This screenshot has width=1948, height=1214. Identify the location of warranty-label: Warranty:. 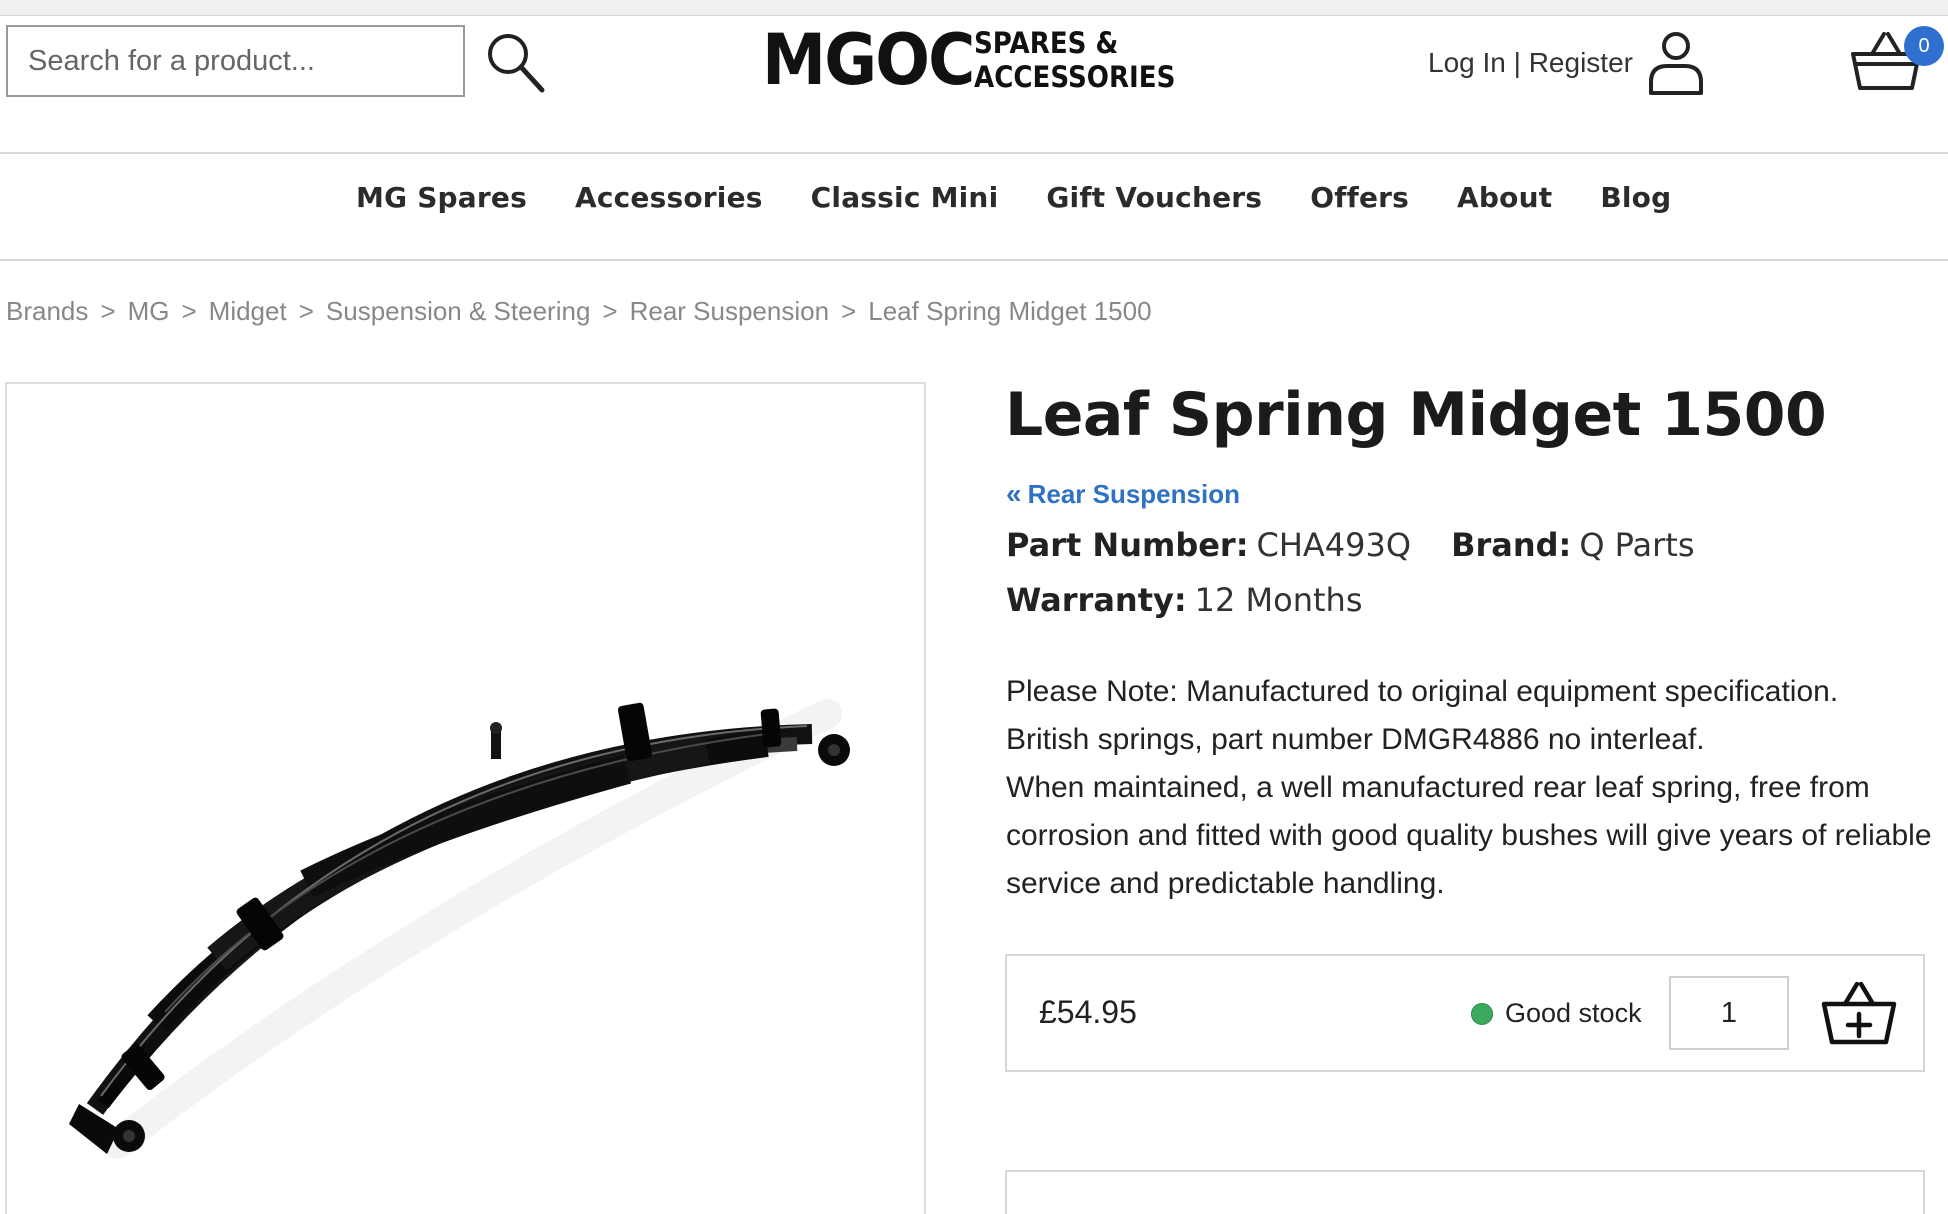
(1096, 600).